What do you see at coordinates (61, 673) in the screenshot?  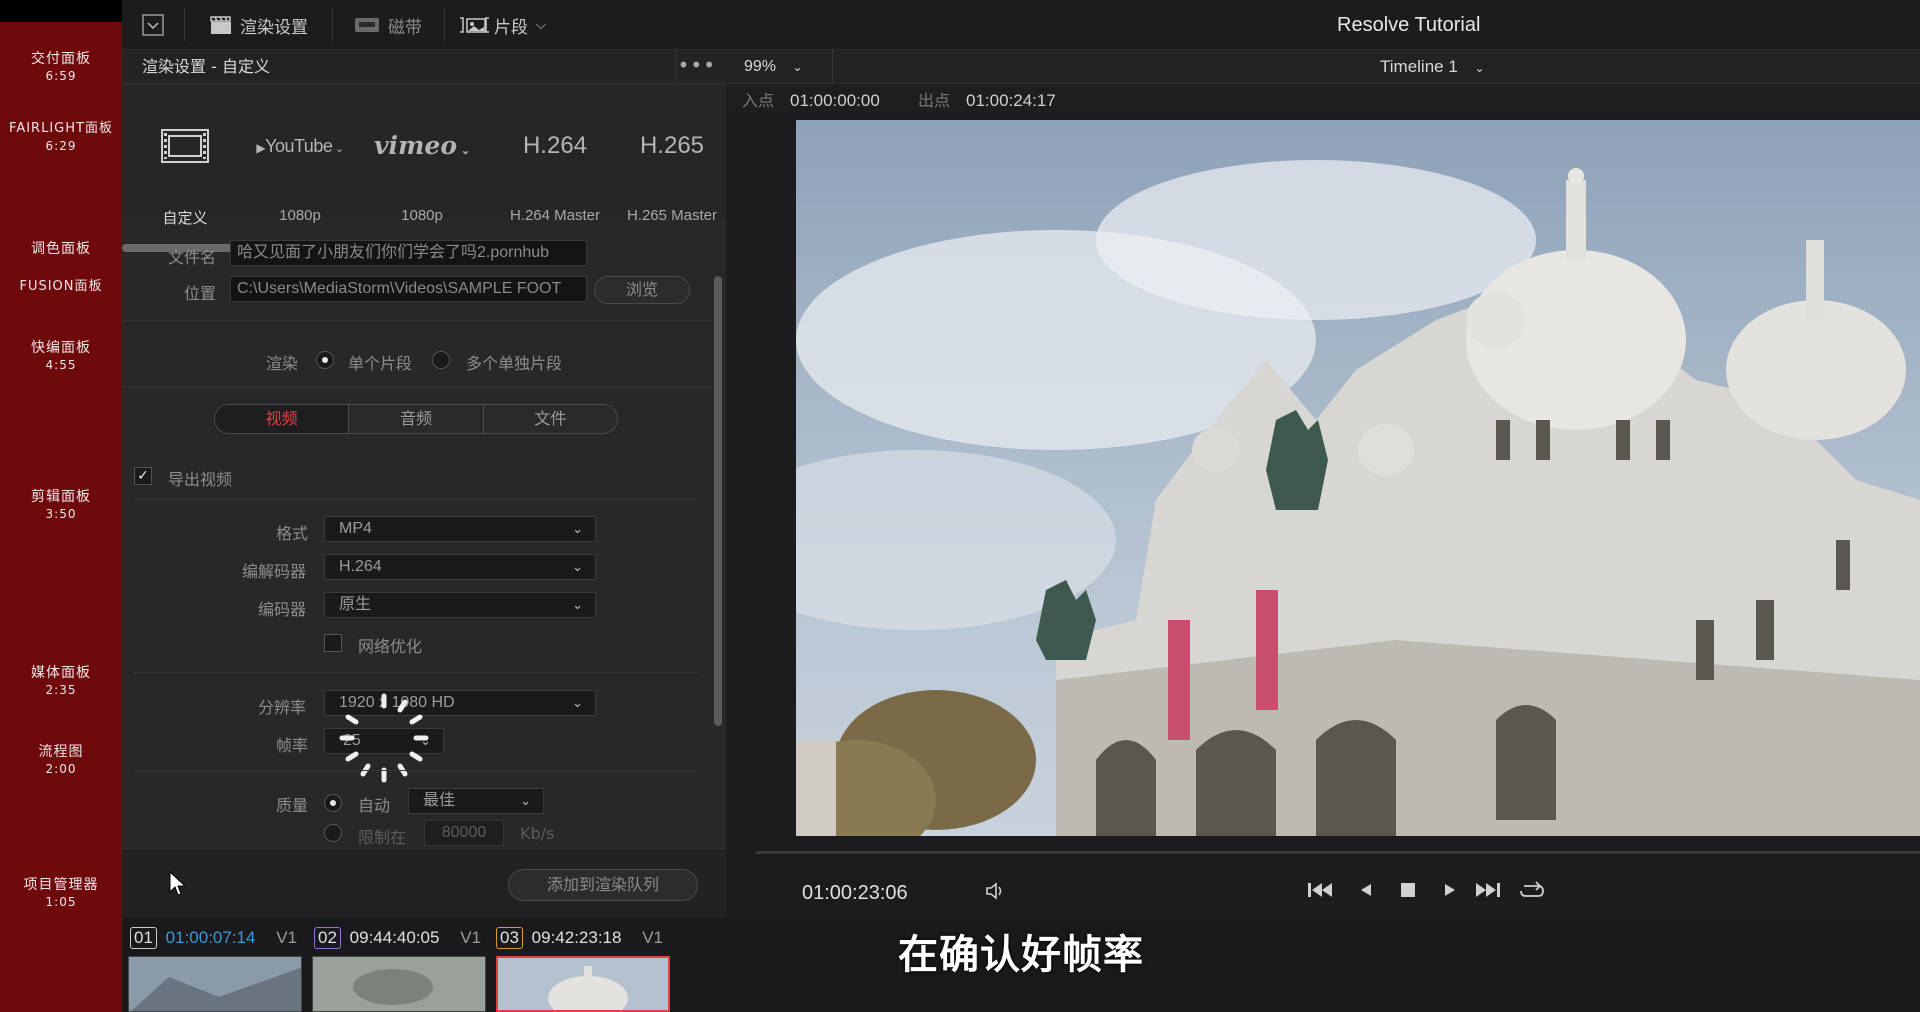 I see `chapter-label: 媒体面板` at bounding box center [61, 673].